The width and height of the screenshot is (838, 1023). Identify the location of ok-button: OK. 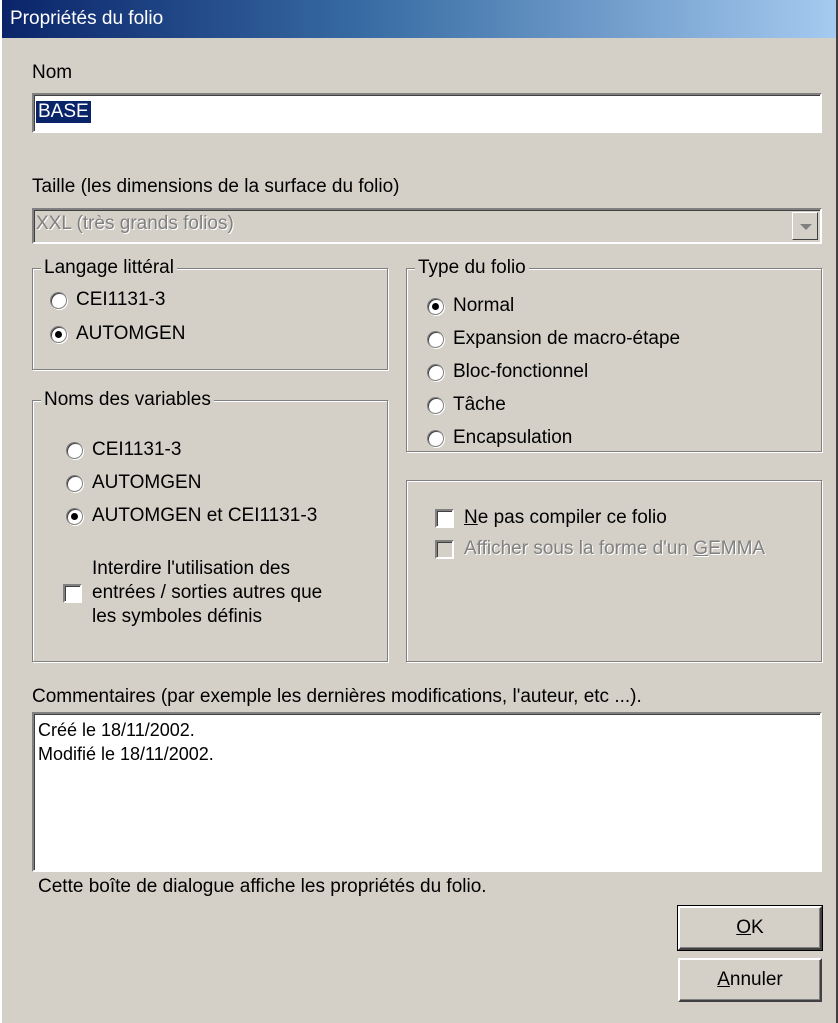
(750, 928).